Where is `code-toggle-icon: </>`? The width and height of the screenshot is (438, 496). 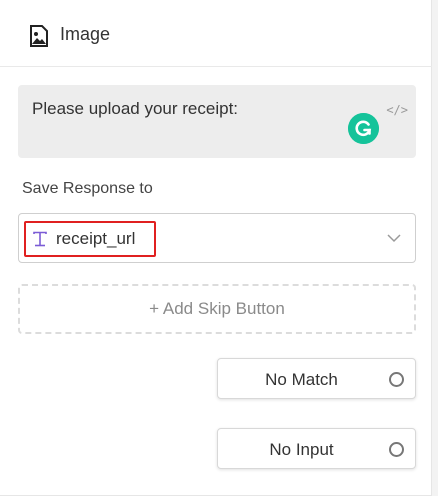
code-toggle-icon: </> is located at coordinates (397, 110).